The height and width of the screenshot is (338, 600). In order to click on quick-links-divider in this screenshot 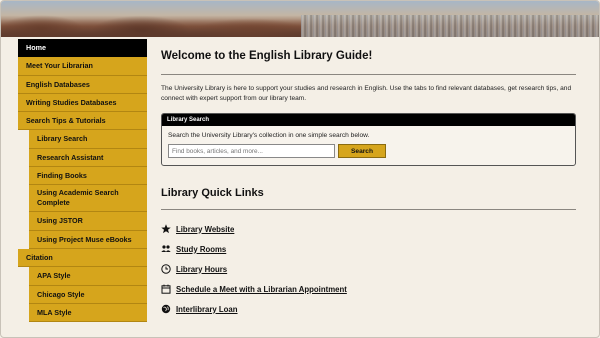, I will do `click(368, 209)`.